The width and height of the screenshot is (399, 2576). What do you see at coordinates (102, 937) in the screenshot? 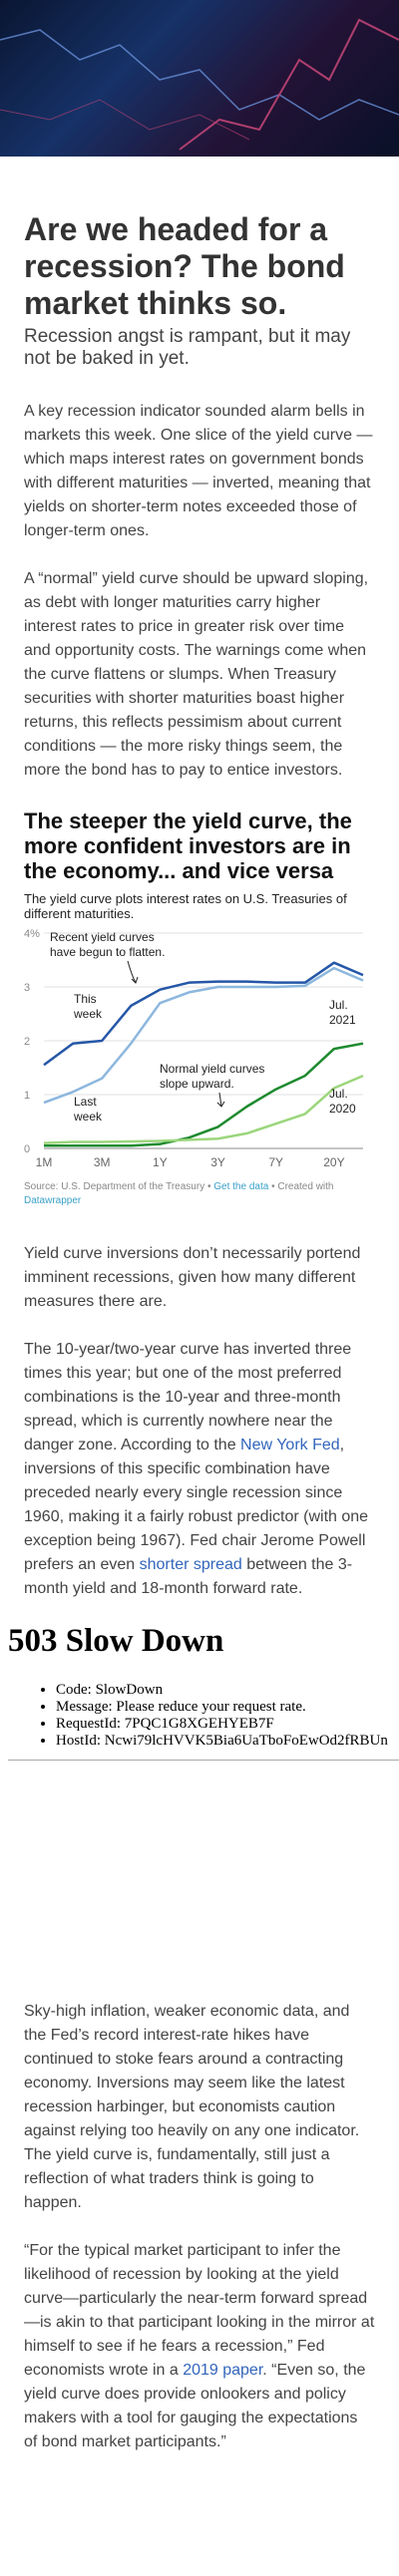
I see `annotation-flatten-line1: Recent yield curves` at bounding box center [102, 937].